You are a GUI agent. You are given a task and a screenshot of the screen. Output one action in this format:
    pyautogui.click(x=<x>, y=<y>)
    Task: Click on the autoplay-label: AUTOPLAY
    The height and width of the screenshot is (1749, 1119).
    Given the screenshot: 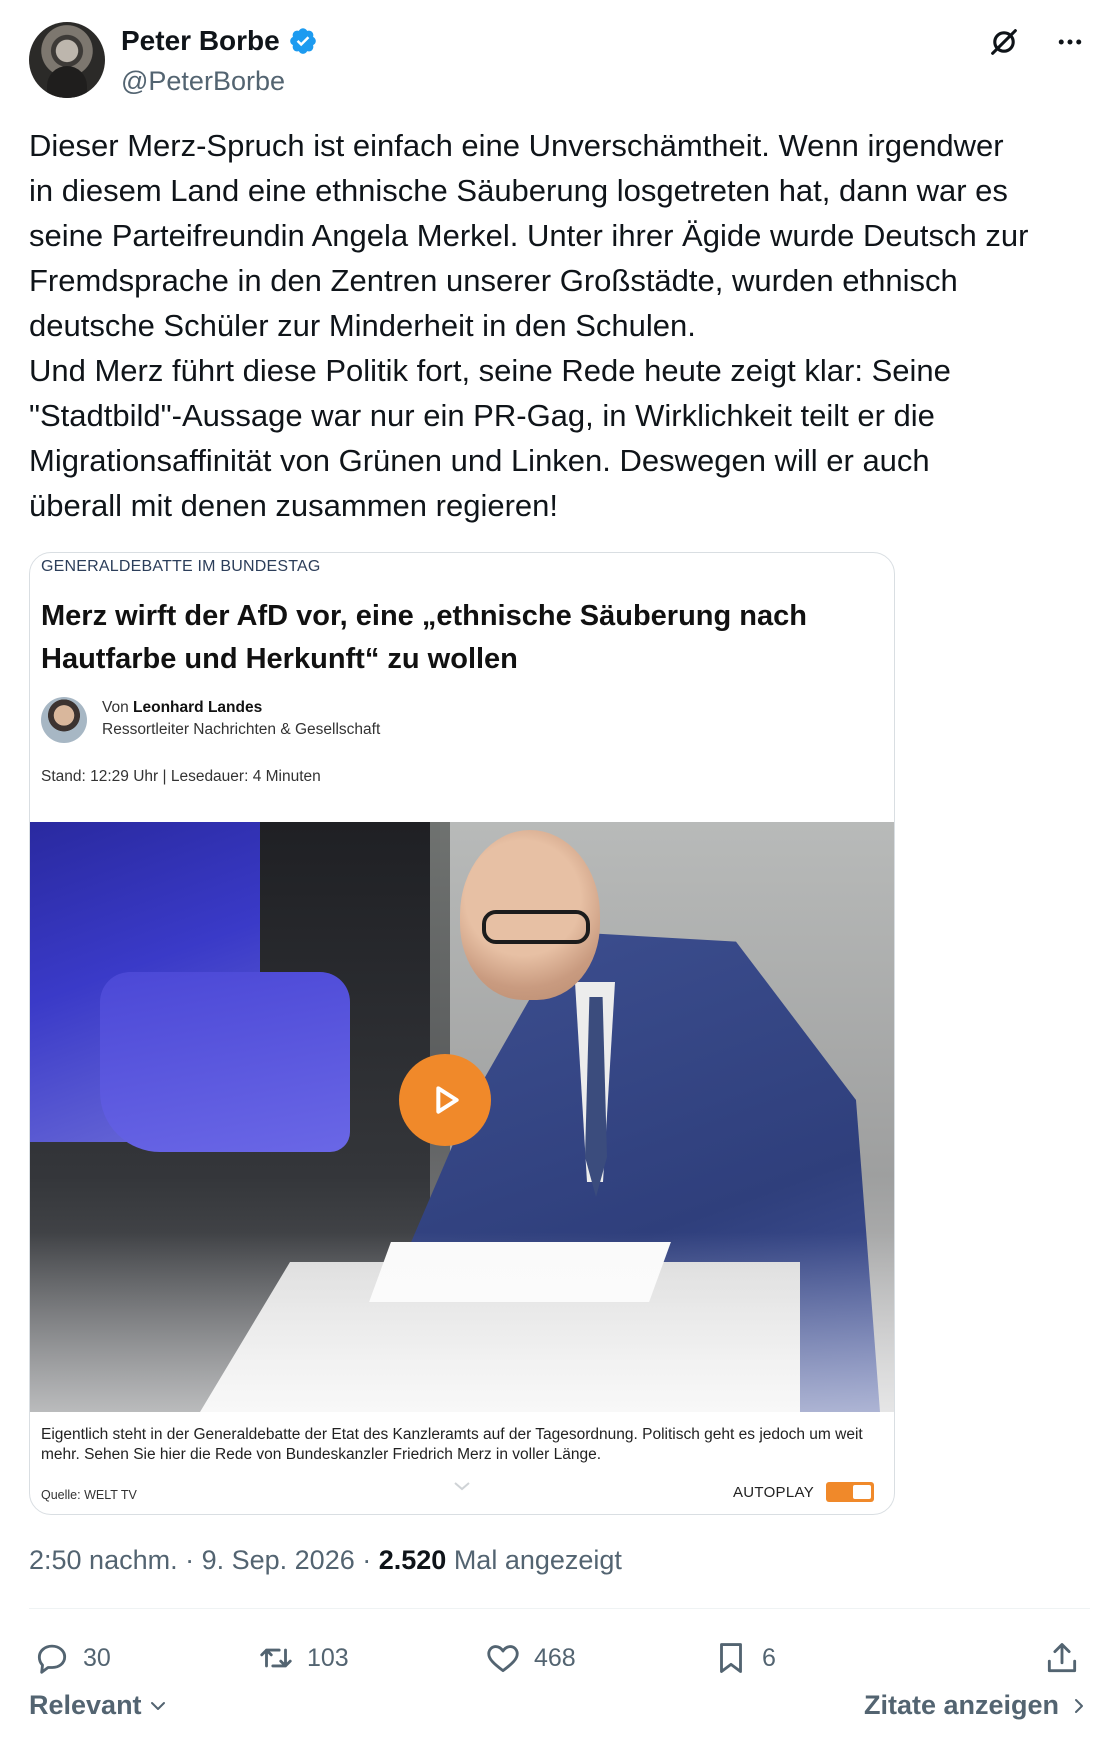 What is the action you would take?
    pyautogui.click(x=773, y=1492)
    